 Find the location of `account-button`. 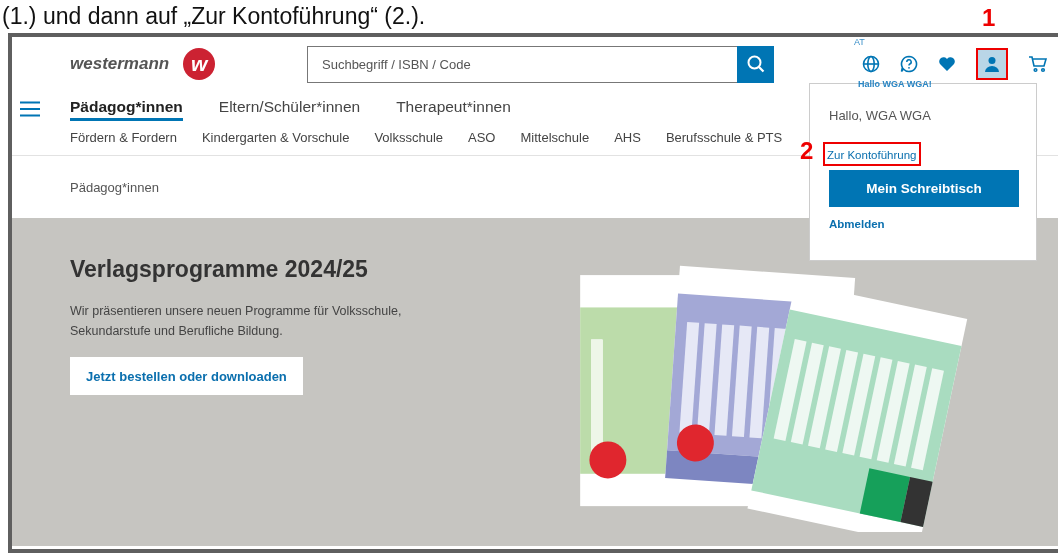

account-button is located at coordinates (992, 64).